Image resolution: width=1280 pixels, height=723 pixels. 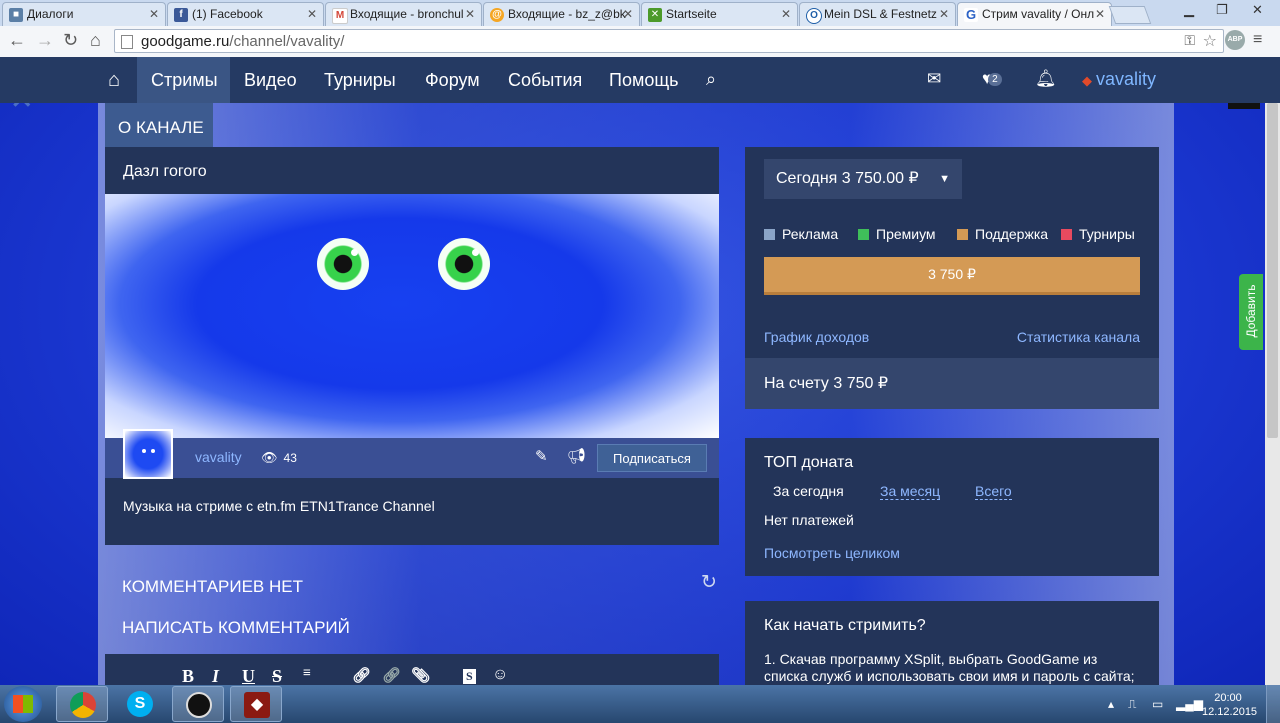 I want to click on browser-tab: @ Входящие - bz_z@bk ✕, so click(x=561, y=14).